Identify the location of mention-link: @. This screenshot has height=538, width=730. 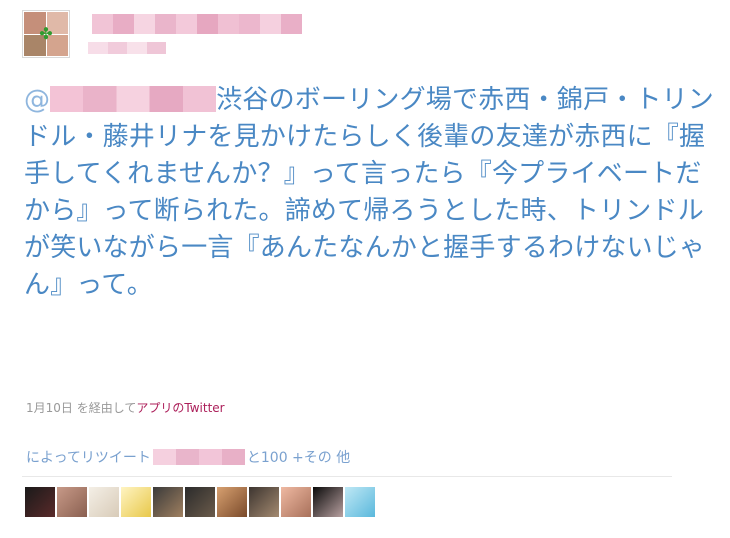
(120, 100).